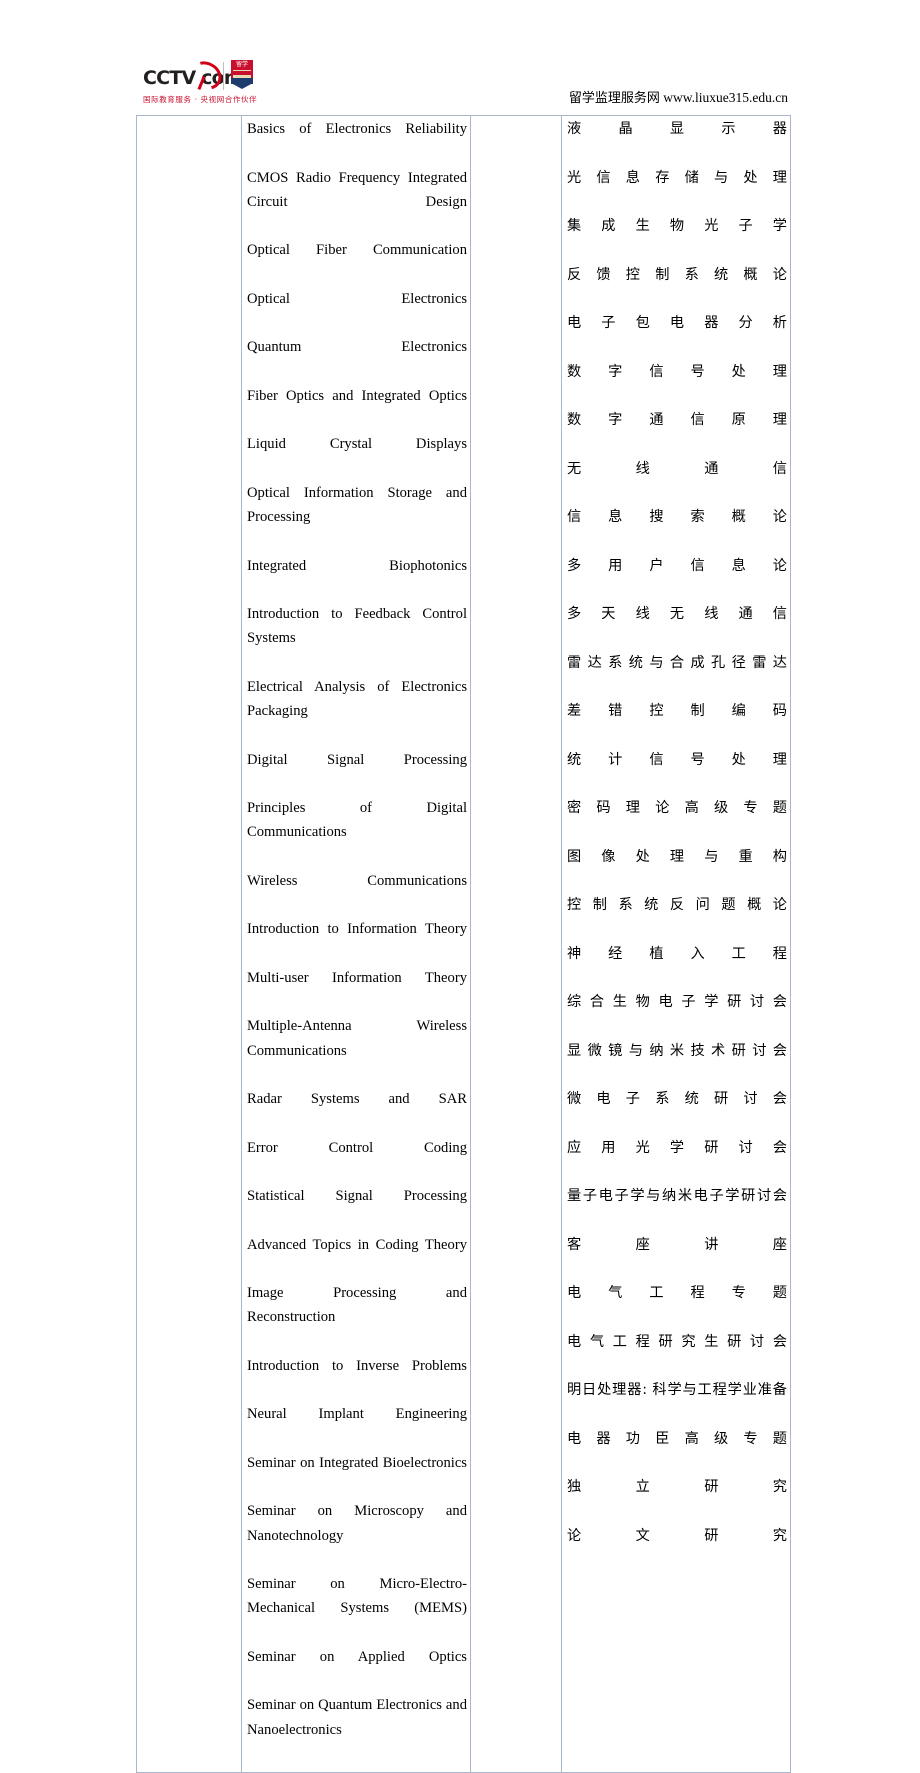 This screenshot has height=1773, width=920. I want to click on cctv-red-arc-icon, so click(206, 75).